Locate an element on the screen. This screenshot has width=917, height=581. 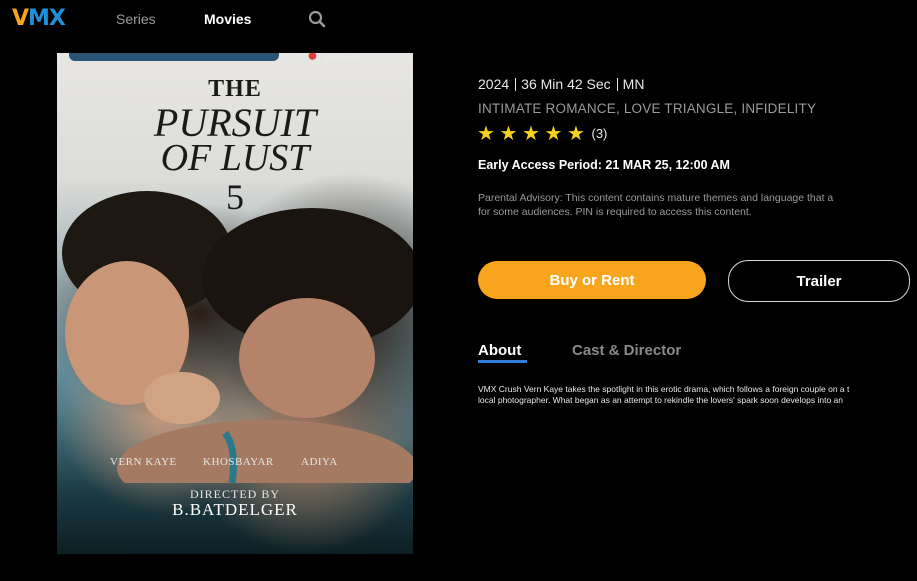
tab-cast-director: Cast & Director is located at coordinates (626, 350).